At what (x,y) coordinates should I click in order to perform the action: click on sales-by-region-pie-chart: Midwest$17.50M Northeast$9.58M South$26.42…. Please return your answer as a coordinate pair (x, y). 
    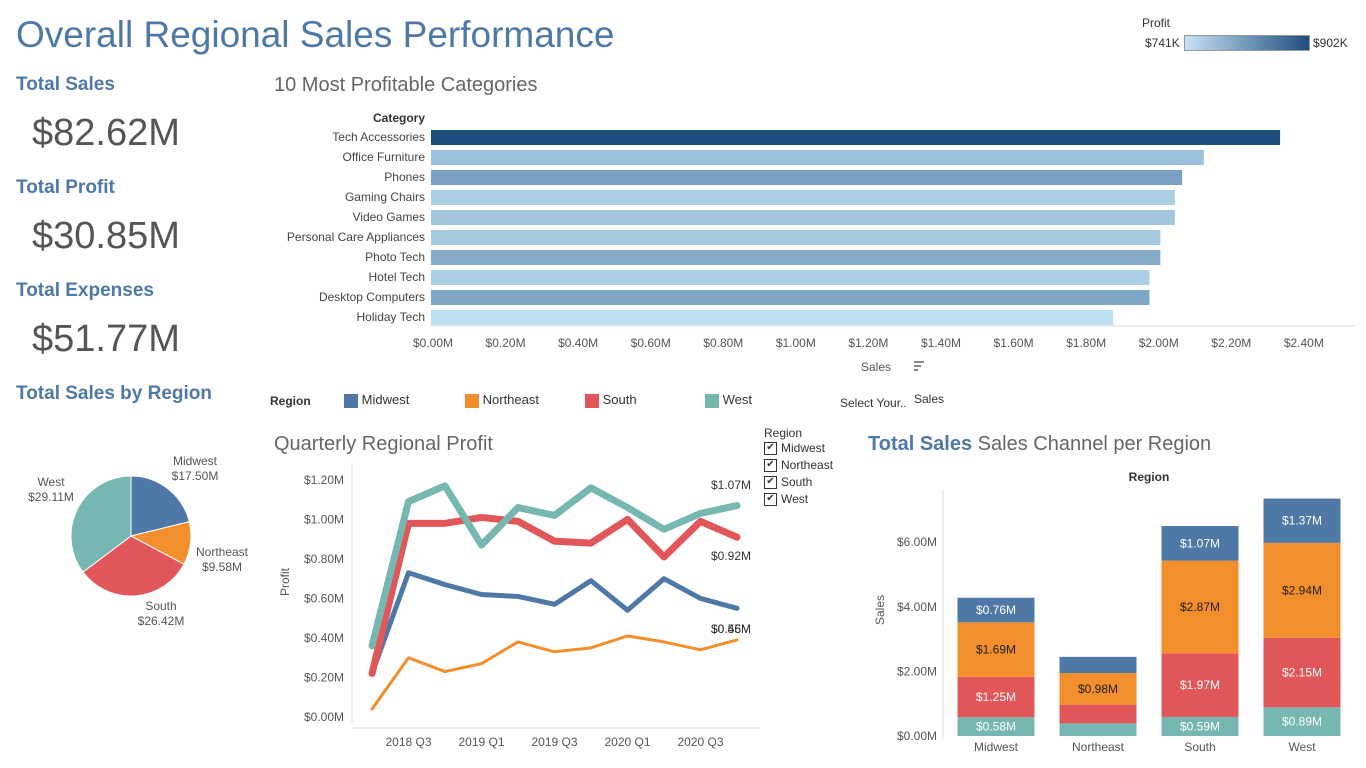
    Looking at the image, I should click on (138, 541).